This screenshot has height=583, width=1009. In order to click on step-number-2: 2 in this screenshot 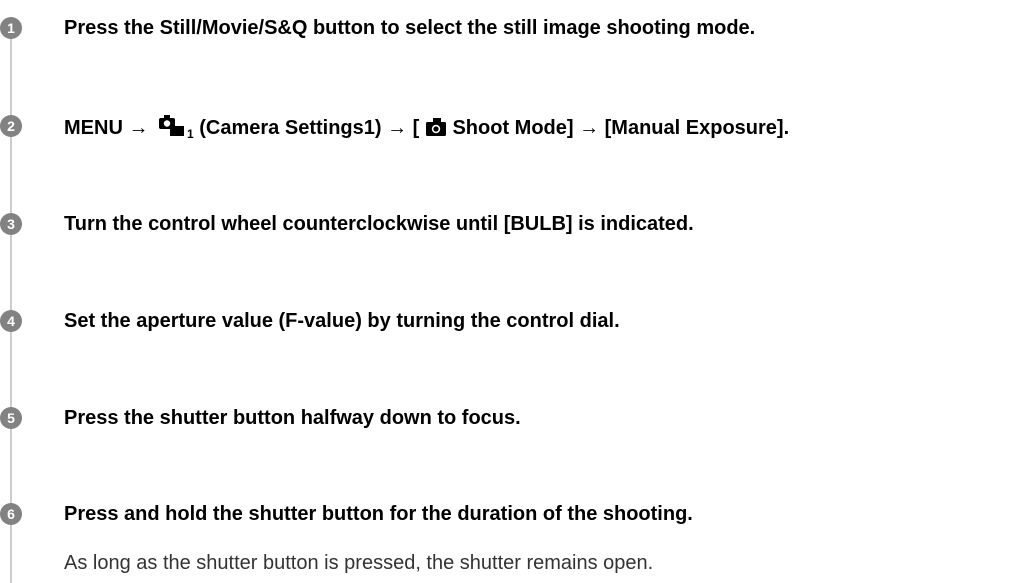, I will do `click(11, 126)`.